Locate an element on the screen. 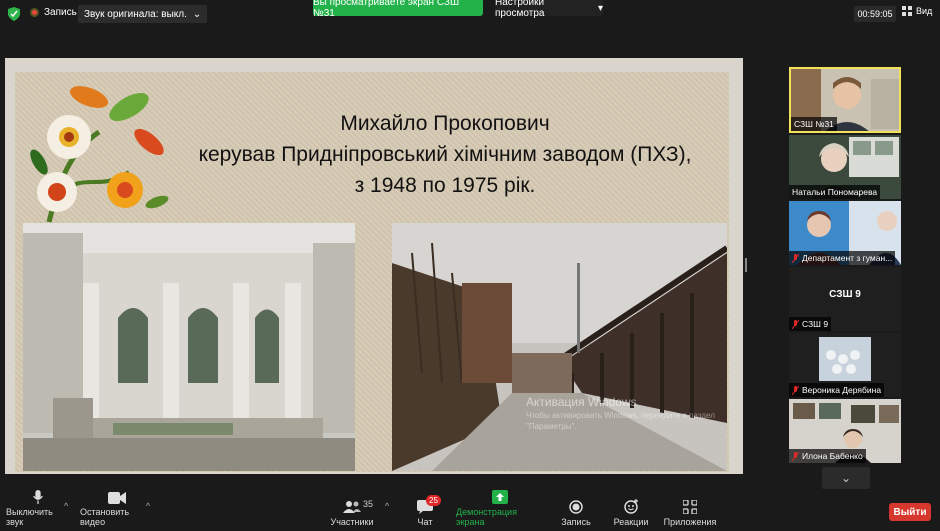 Image resolution: width=940 pixels, height=531 pixels. participant-tile: Илона Бабенко is located at coordinates (845, 431).